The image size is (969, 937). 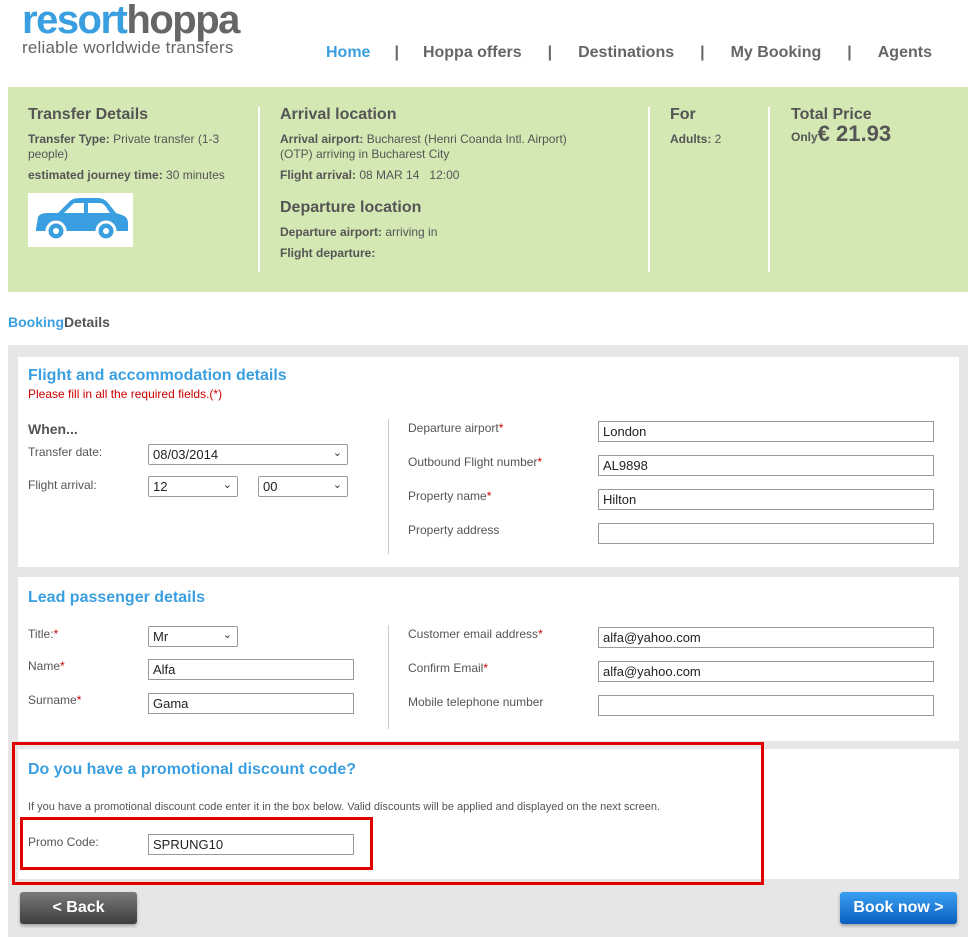 What do you see at coordinates (710, 127) in the screenshot?
I see `passengers: For Adults: 2` at bounding box center [710, 127].